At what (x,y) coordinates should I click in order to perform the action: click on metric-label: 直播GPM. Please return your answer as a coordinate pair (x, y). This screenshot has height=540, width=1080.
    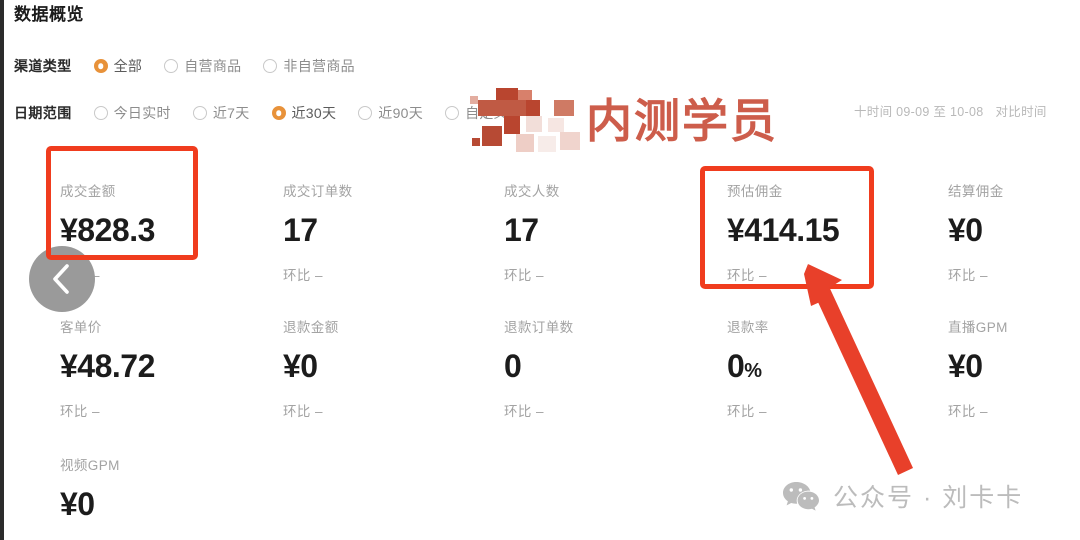
    Looking at the image, I should click on (978, 327).